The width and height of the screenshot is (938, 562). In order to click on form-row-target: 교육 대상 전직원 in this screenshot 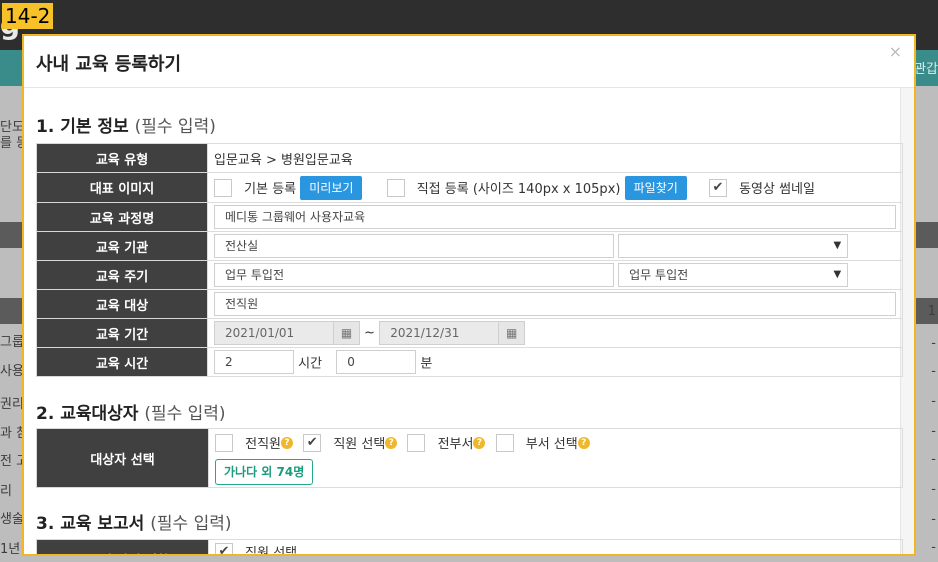, I will do `click(469, 304)`.